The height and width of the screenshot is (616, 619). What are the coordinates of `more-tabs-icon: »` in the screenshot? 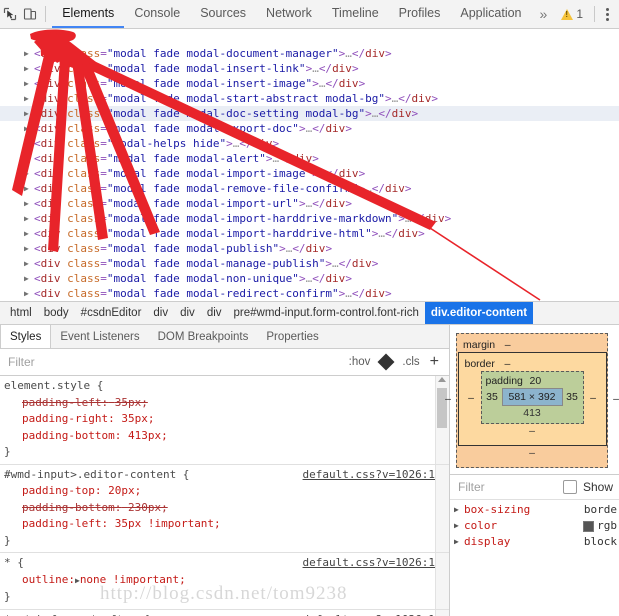 It's located at (544, 14).